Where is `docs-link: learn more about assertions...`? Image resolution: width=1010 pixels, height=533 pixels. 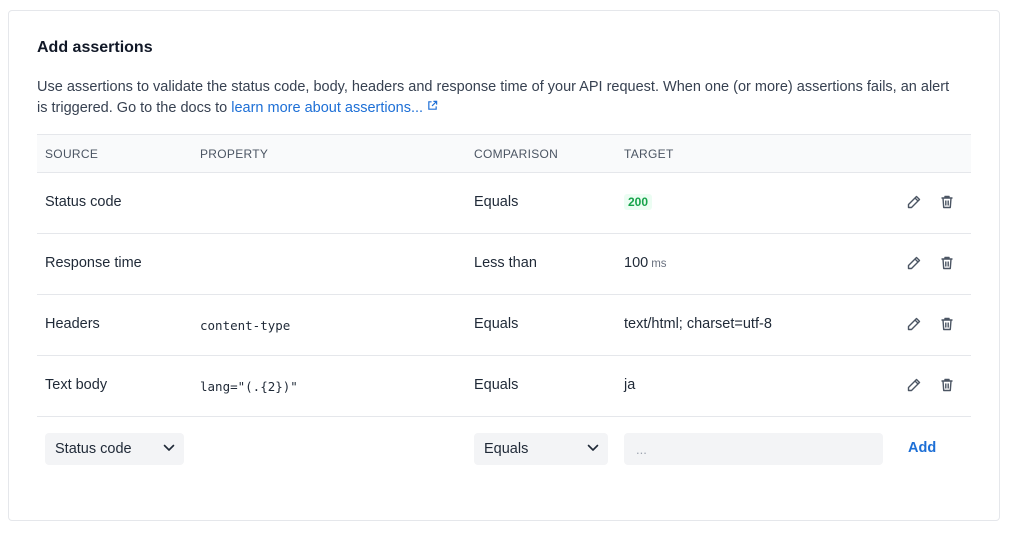 docs-link: learn more about assertions... is located at coordinates (334, 108).